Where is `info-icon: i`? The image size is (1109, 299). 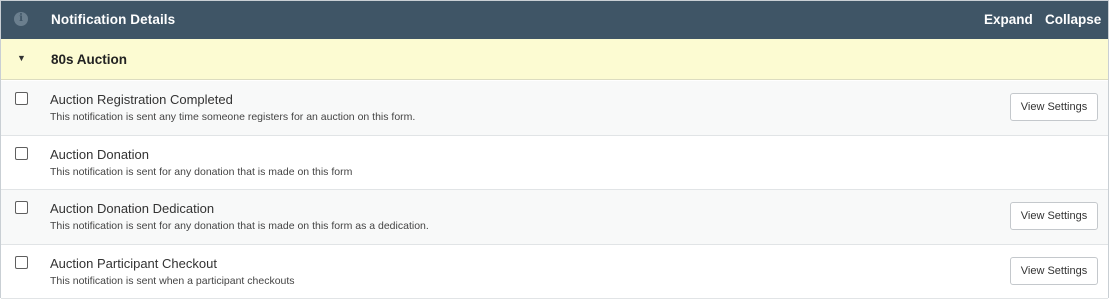
info-icon: i is located at coordinates (21, 19).